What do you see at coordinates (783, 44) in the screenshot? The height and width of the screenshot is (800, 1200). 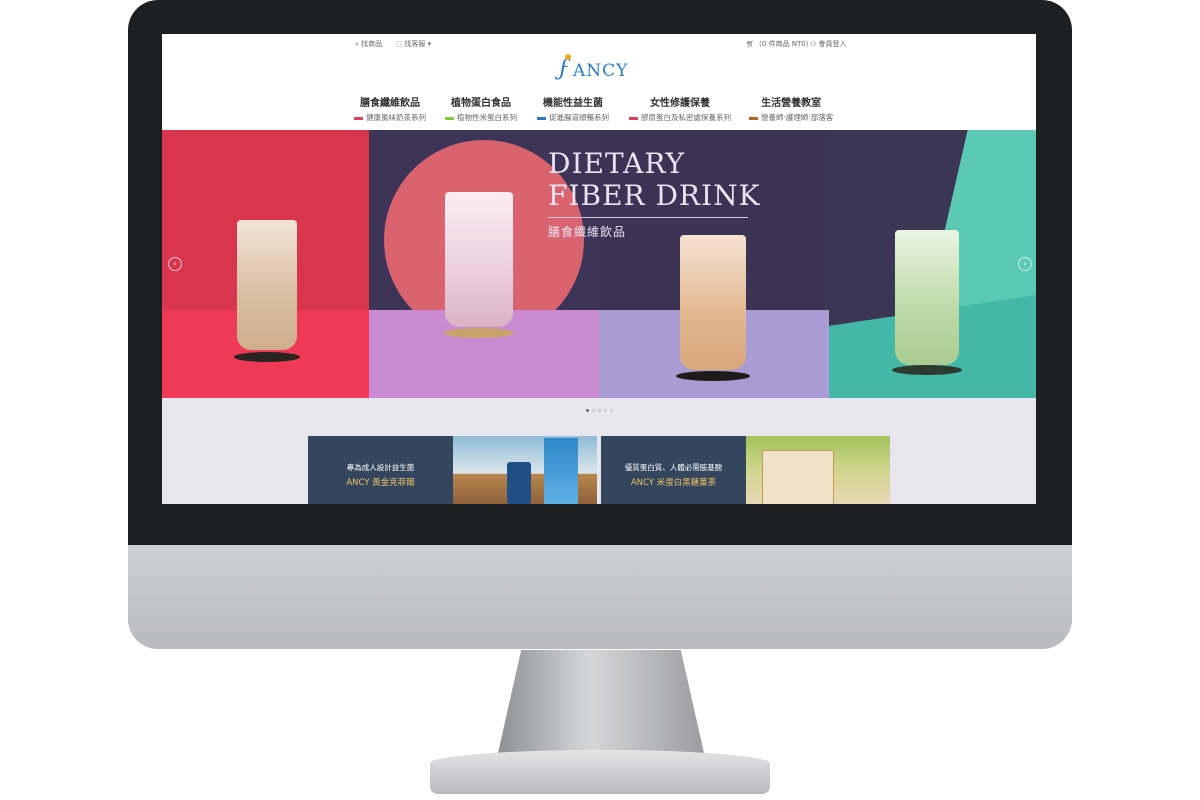 I see `cart-label: （0 件商品 NT0）` at bounding box center [783, 44].